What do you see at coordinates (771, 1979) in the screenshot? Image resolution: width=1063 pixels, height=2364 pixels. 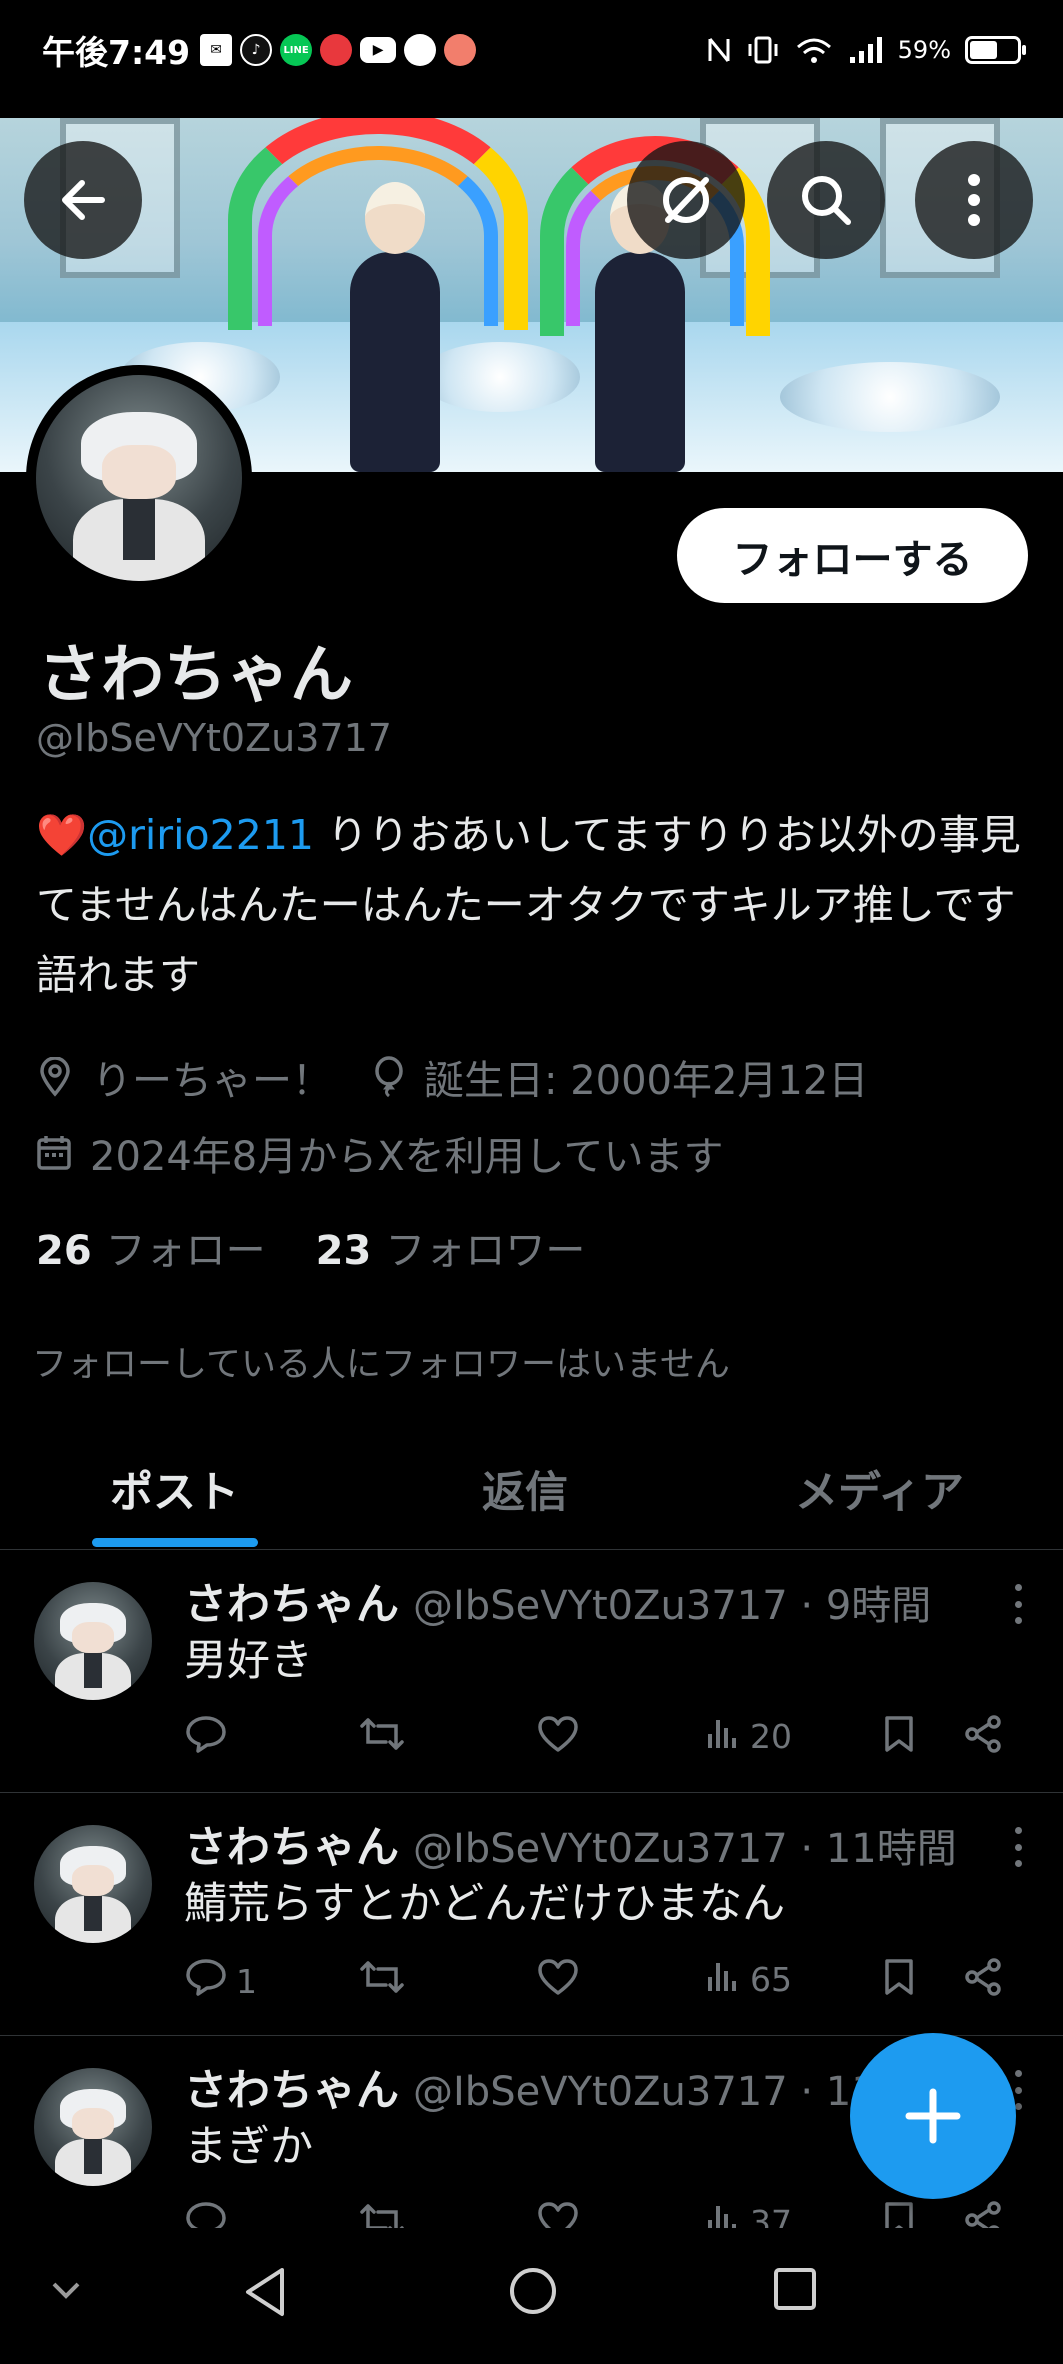 I see `views-count: 65` at bounding box center [771, 1979].